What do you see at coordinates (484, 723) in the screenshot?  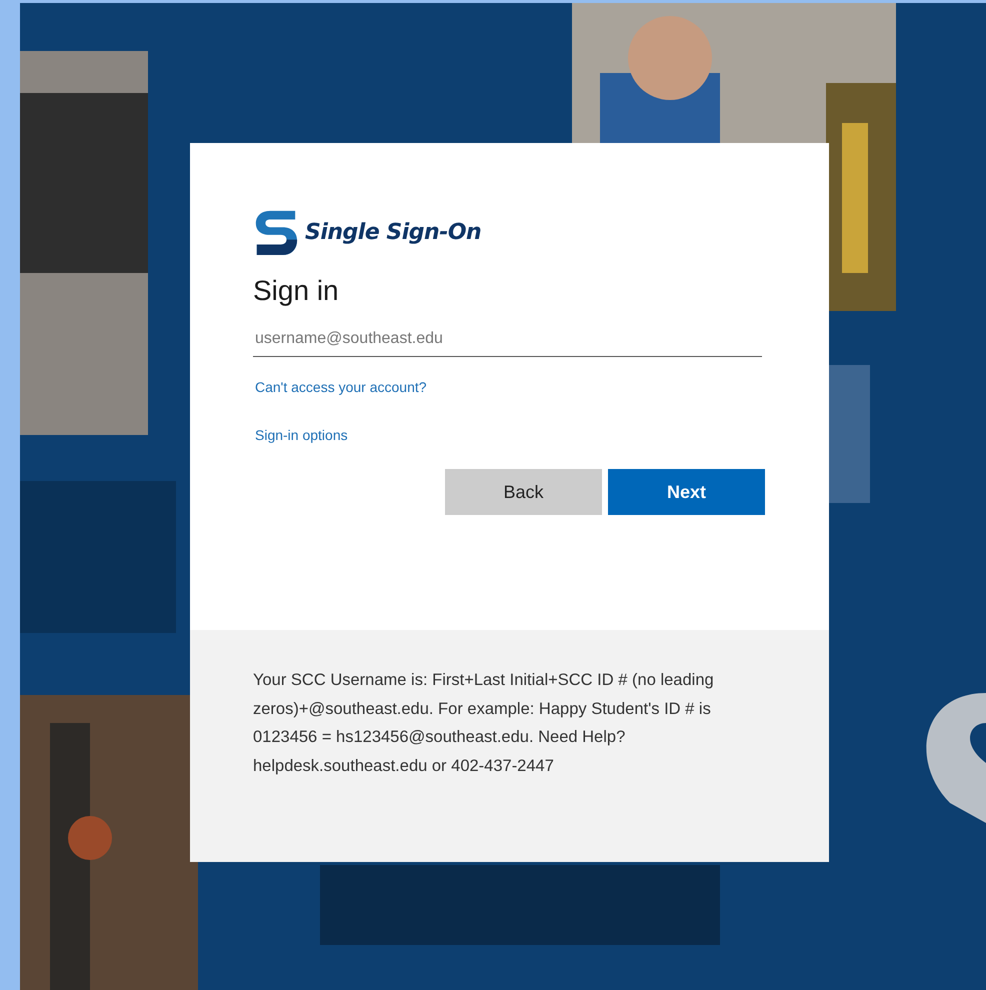 I see `help-text: Your SCC Username is: First+Last Initial+SCC ID # (no leading zeros)+@southeast.edu. For example: Happy Student's ID # is 0123456 = hs123456@southeast.edu. Need Help? helpdesk.southeast.edu or 402-437-2447` at bounding box center [484, 723].